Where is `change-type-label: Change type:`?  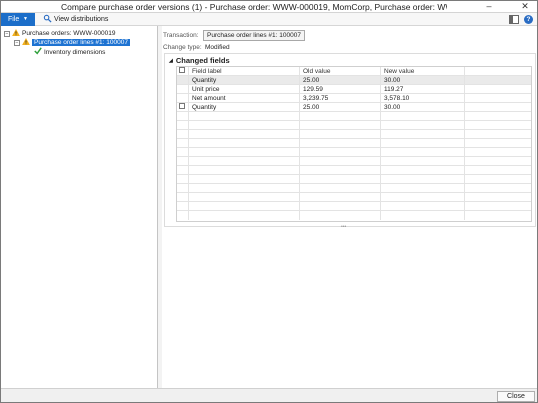 change-type-label: Change type: is located at coordinates (182, 47).